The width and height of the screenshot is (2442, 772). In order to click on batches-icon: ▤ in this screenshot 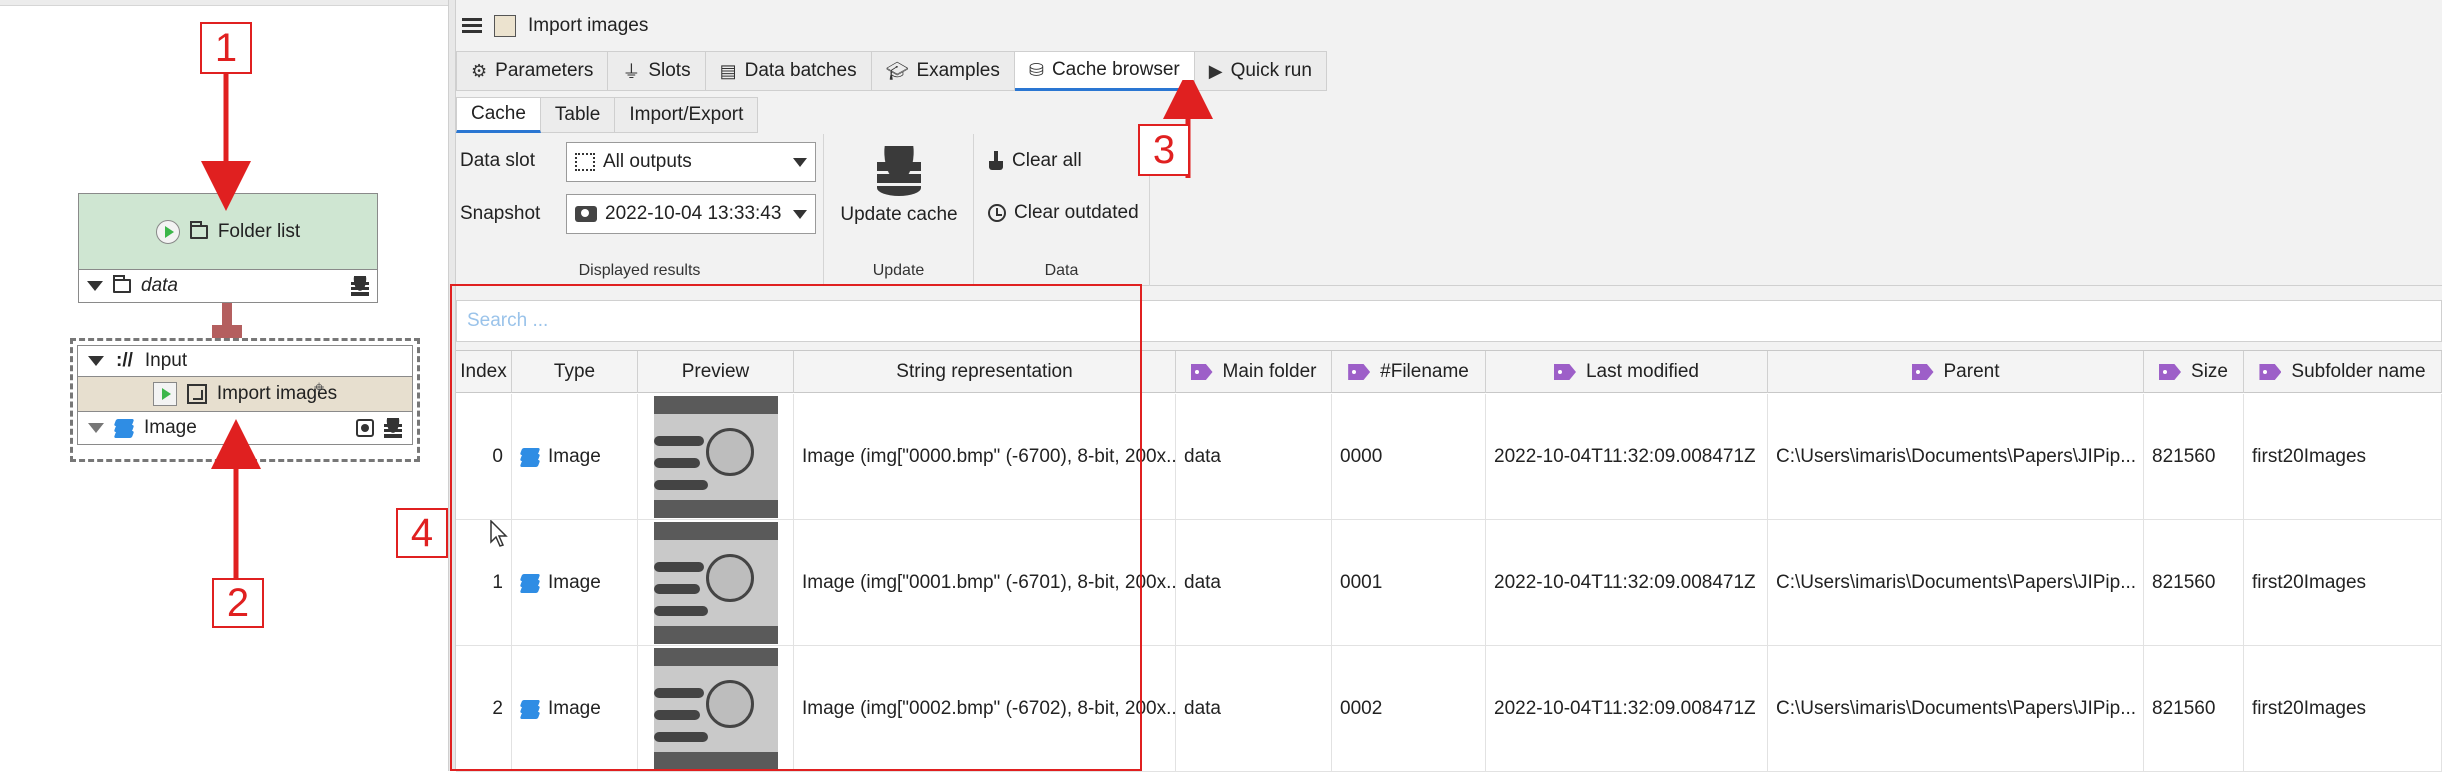, I will do `click(728, 70)`.